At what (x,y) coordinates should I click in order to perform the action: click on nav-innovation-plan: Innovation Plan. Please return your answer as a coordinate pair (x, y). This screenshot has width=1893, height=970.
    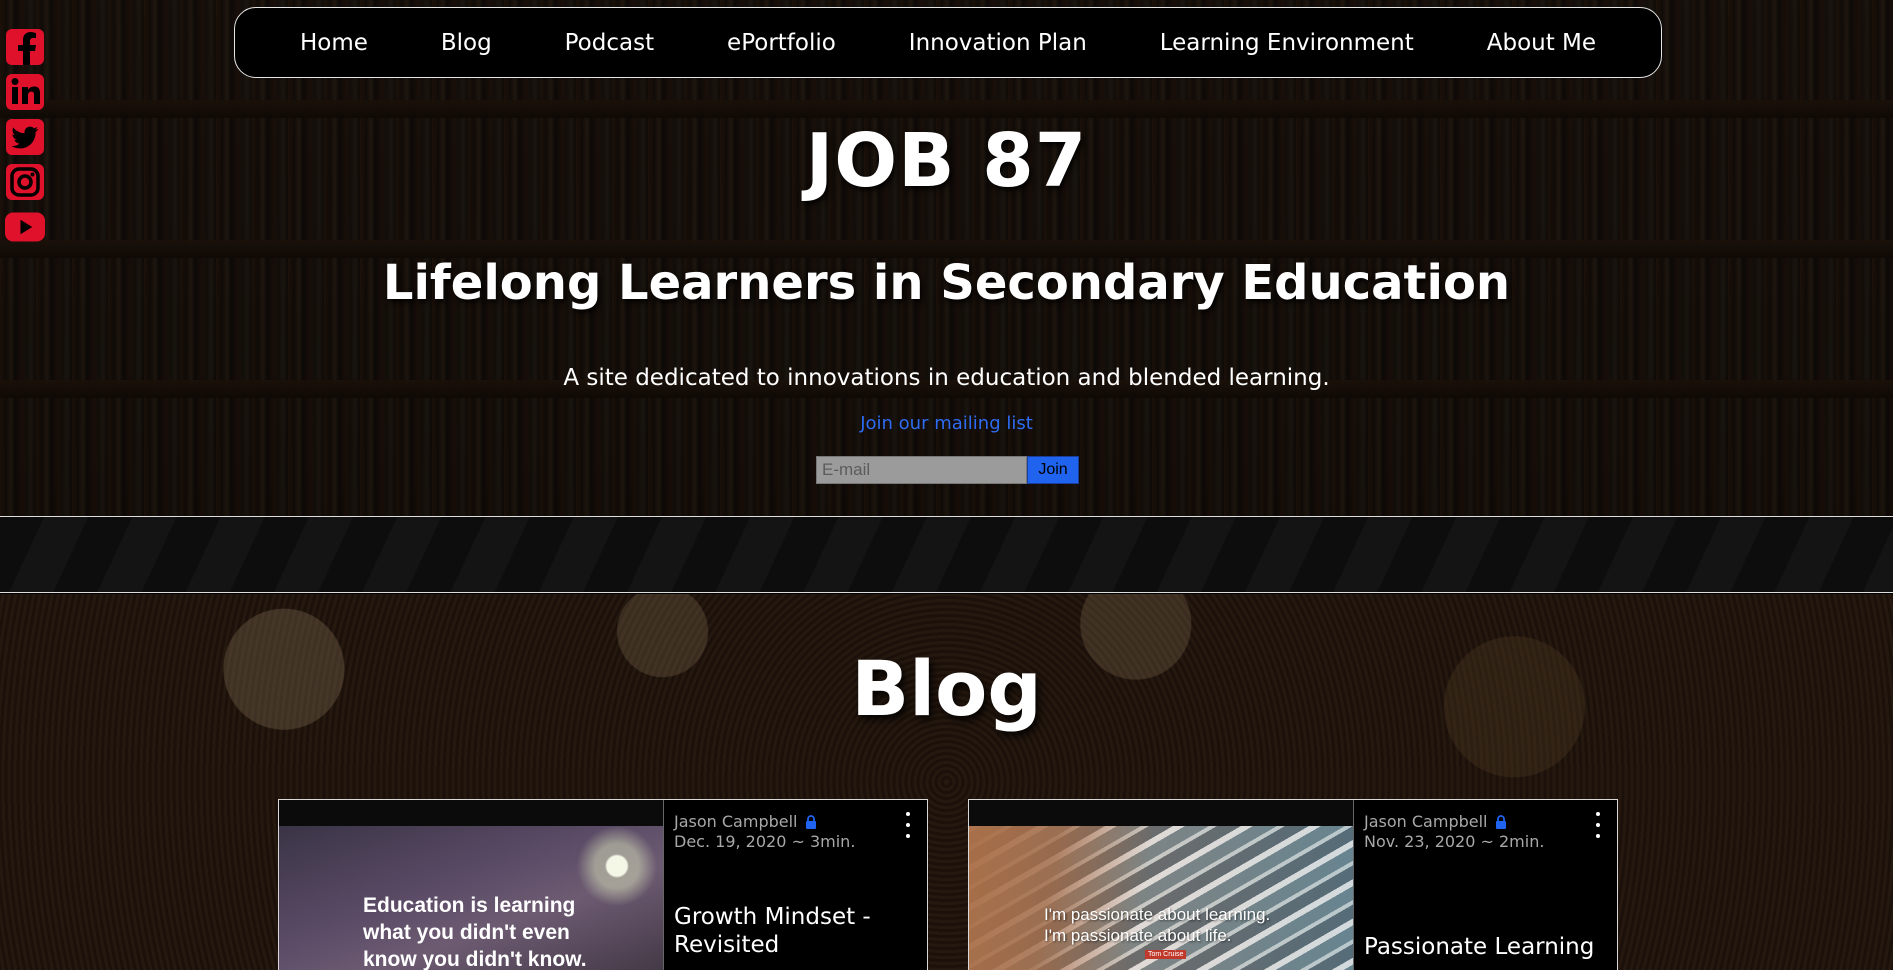
    Looking at the image, I should click on (998, 43).